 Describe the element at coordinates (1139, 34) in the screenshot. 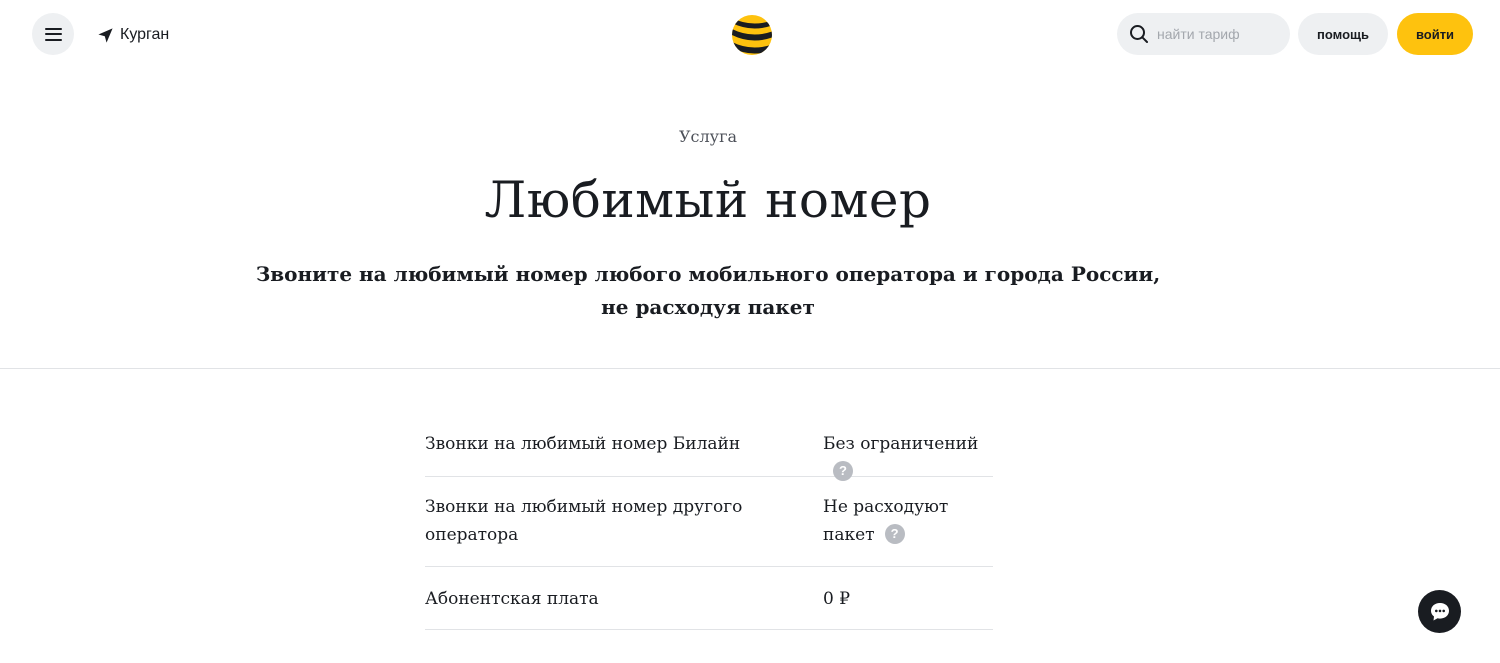

I see `search-icon` at that location.